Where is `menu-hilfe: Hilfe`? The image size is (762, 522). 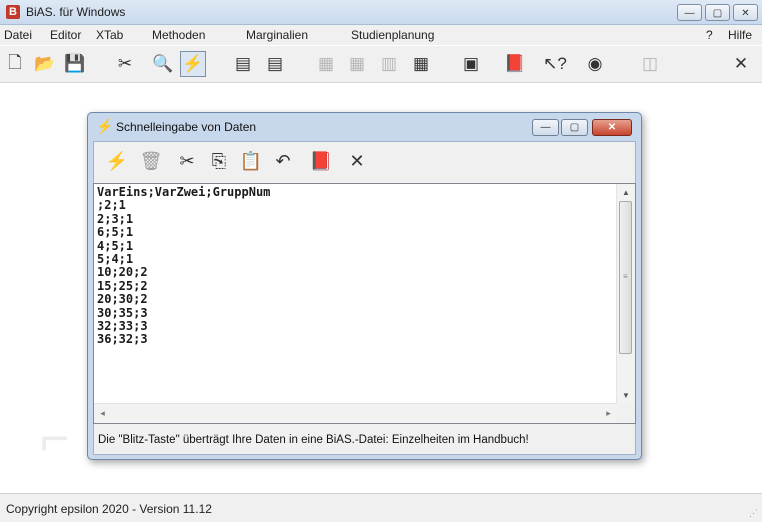 menu-hilfe: Hilfe is located at coordinates (740, 35).